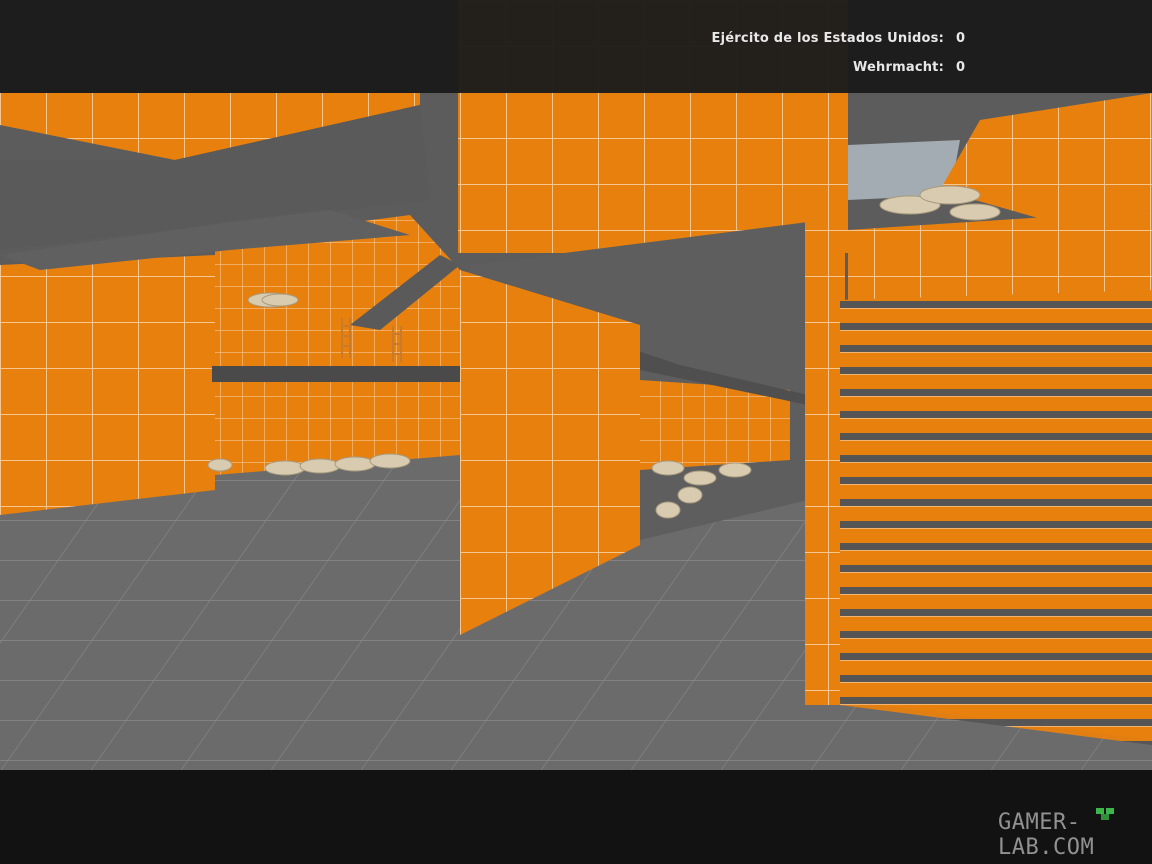 Image resolution: width=1152 pixels, height=864 pixels. I want to click on left-wall-front, so click(107, 385).